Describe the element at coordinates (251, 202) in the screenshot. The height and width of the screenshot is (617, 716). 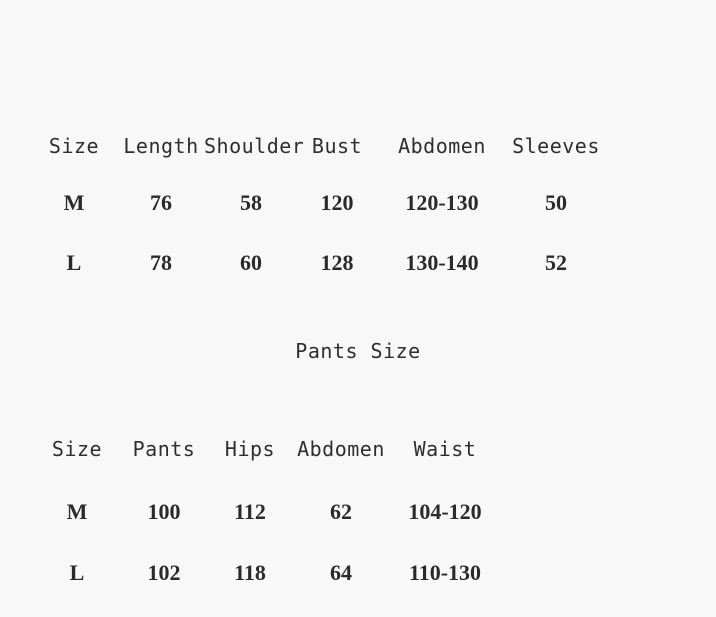
I see `top-cell-shoulder: 58` at that location.